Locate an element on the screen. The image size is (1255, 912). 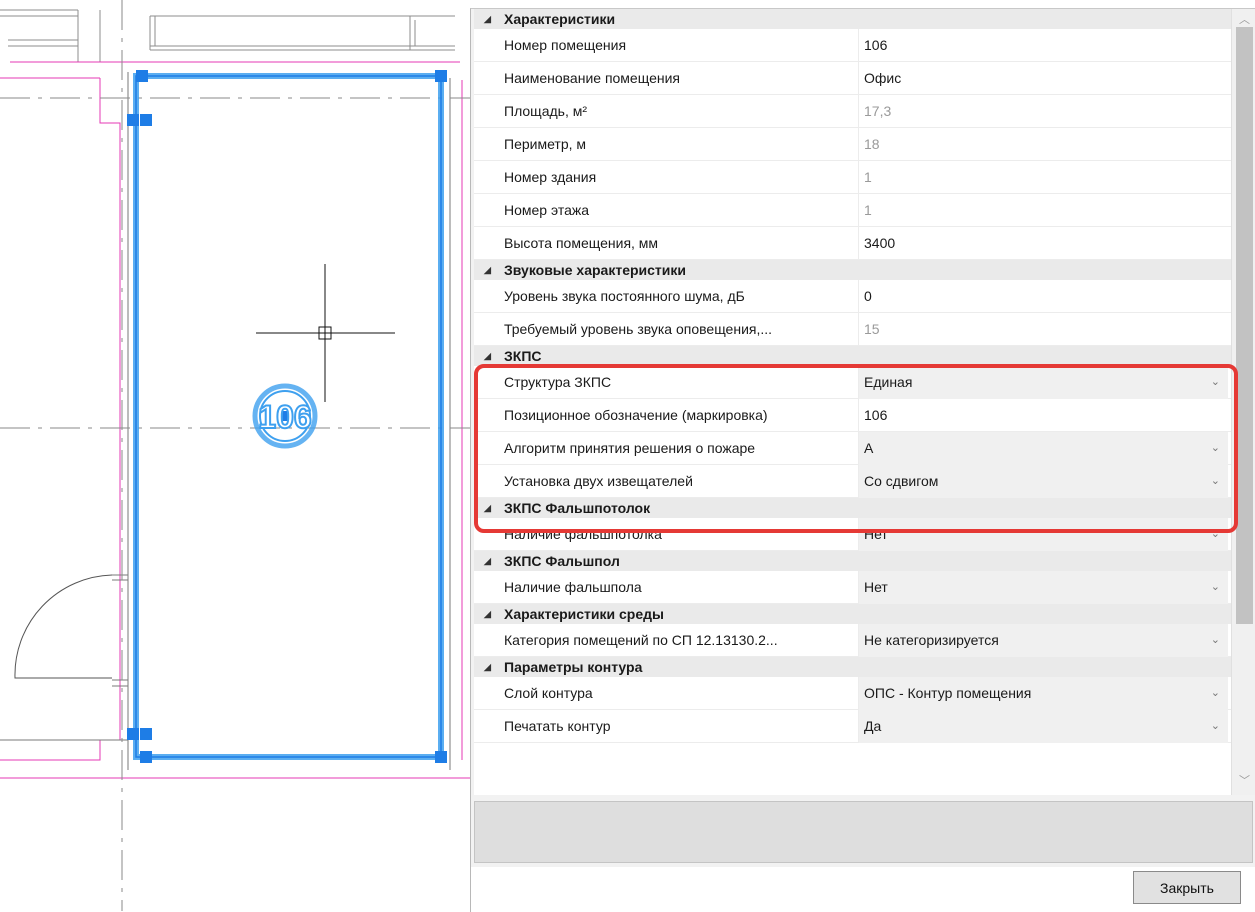
property-name: Периметр, м is located at coordinates (545, 144).